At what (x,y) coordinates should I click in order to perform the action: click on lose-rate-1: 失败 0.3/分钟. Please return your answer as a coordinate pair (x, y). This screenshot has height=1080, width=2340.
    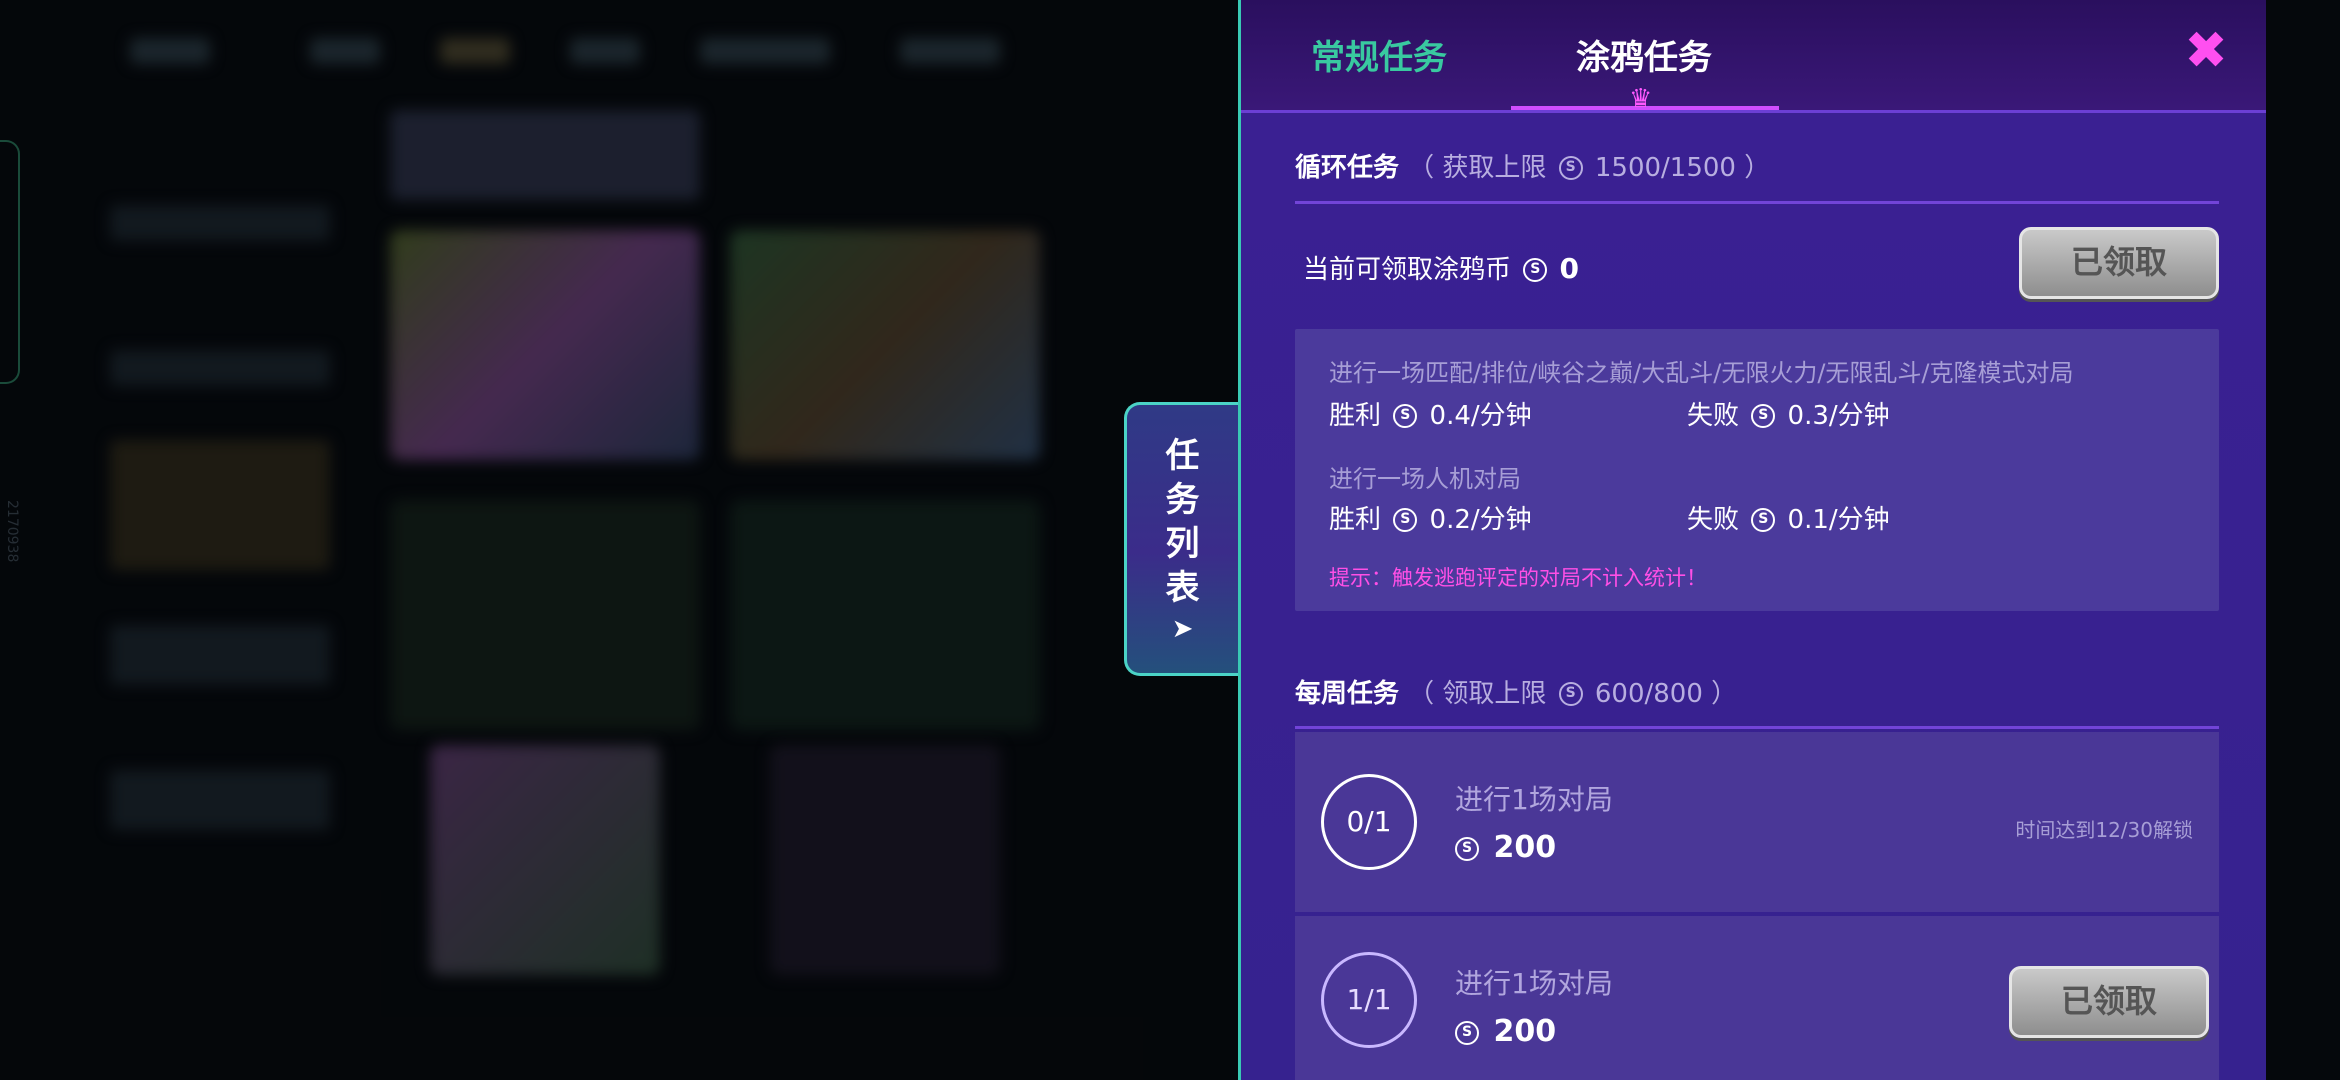
    Looking at the image, I should click on (1788, 413).